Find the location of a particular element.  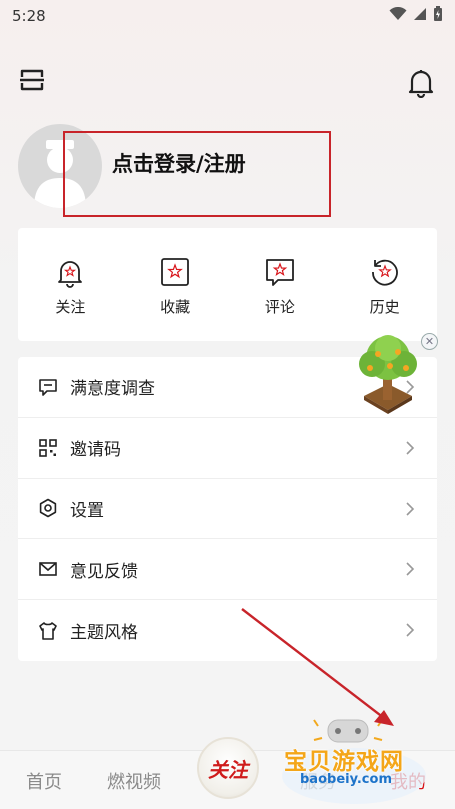

history-icon is located at coordinates (384, 272).